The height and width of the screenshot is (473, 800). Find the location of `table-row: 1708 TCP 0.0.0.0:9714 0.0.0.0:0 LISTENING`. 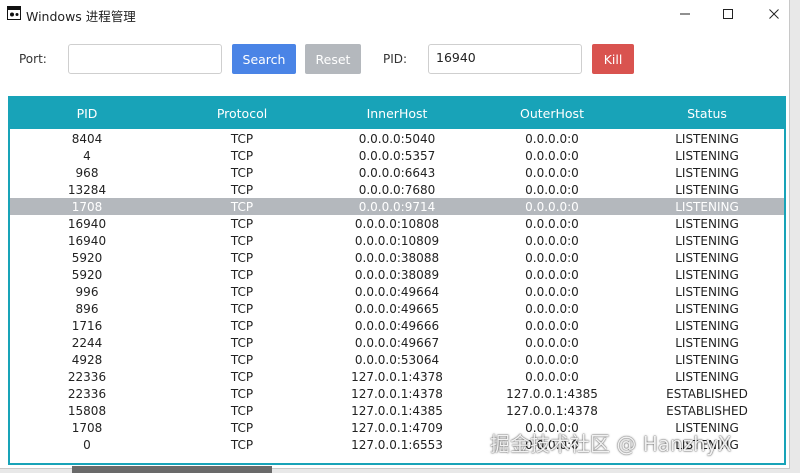

table-row: 1708 TCP 0.0.0.0:9714 0.0.0.0:0 LISTENING is located at coordinates (397, 206).